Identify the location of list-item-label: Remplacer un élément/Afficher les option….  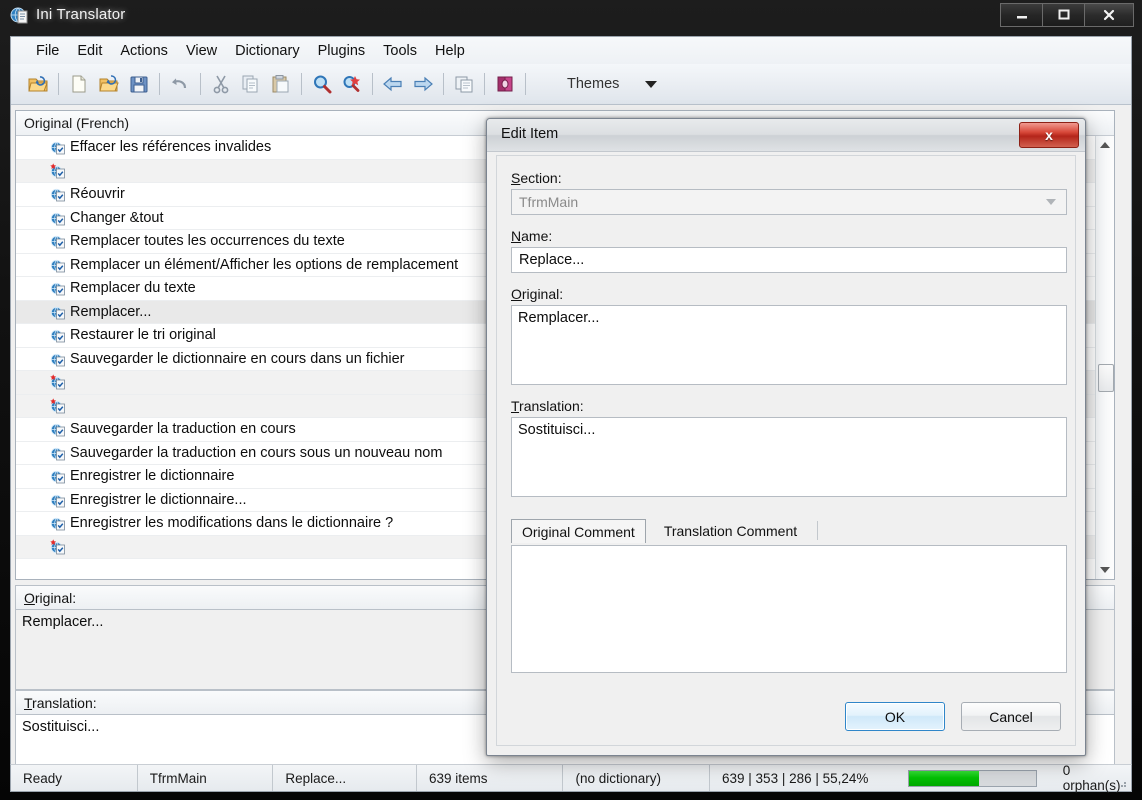
(264, 264).